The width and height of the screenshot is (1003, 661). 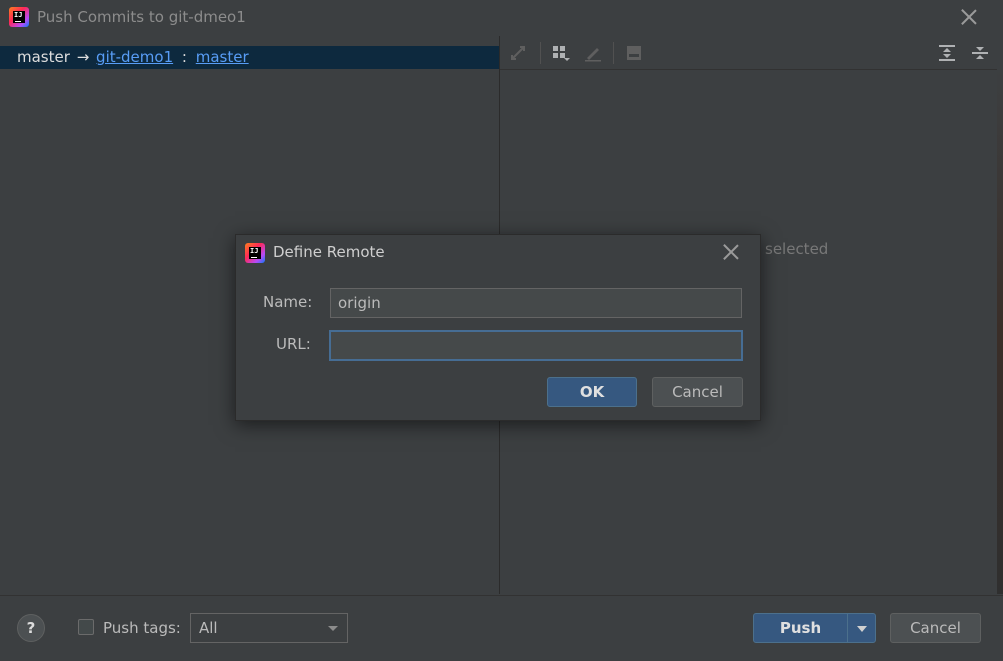 I want to click on tags-dropdown: All, so click(x=269, y=628).